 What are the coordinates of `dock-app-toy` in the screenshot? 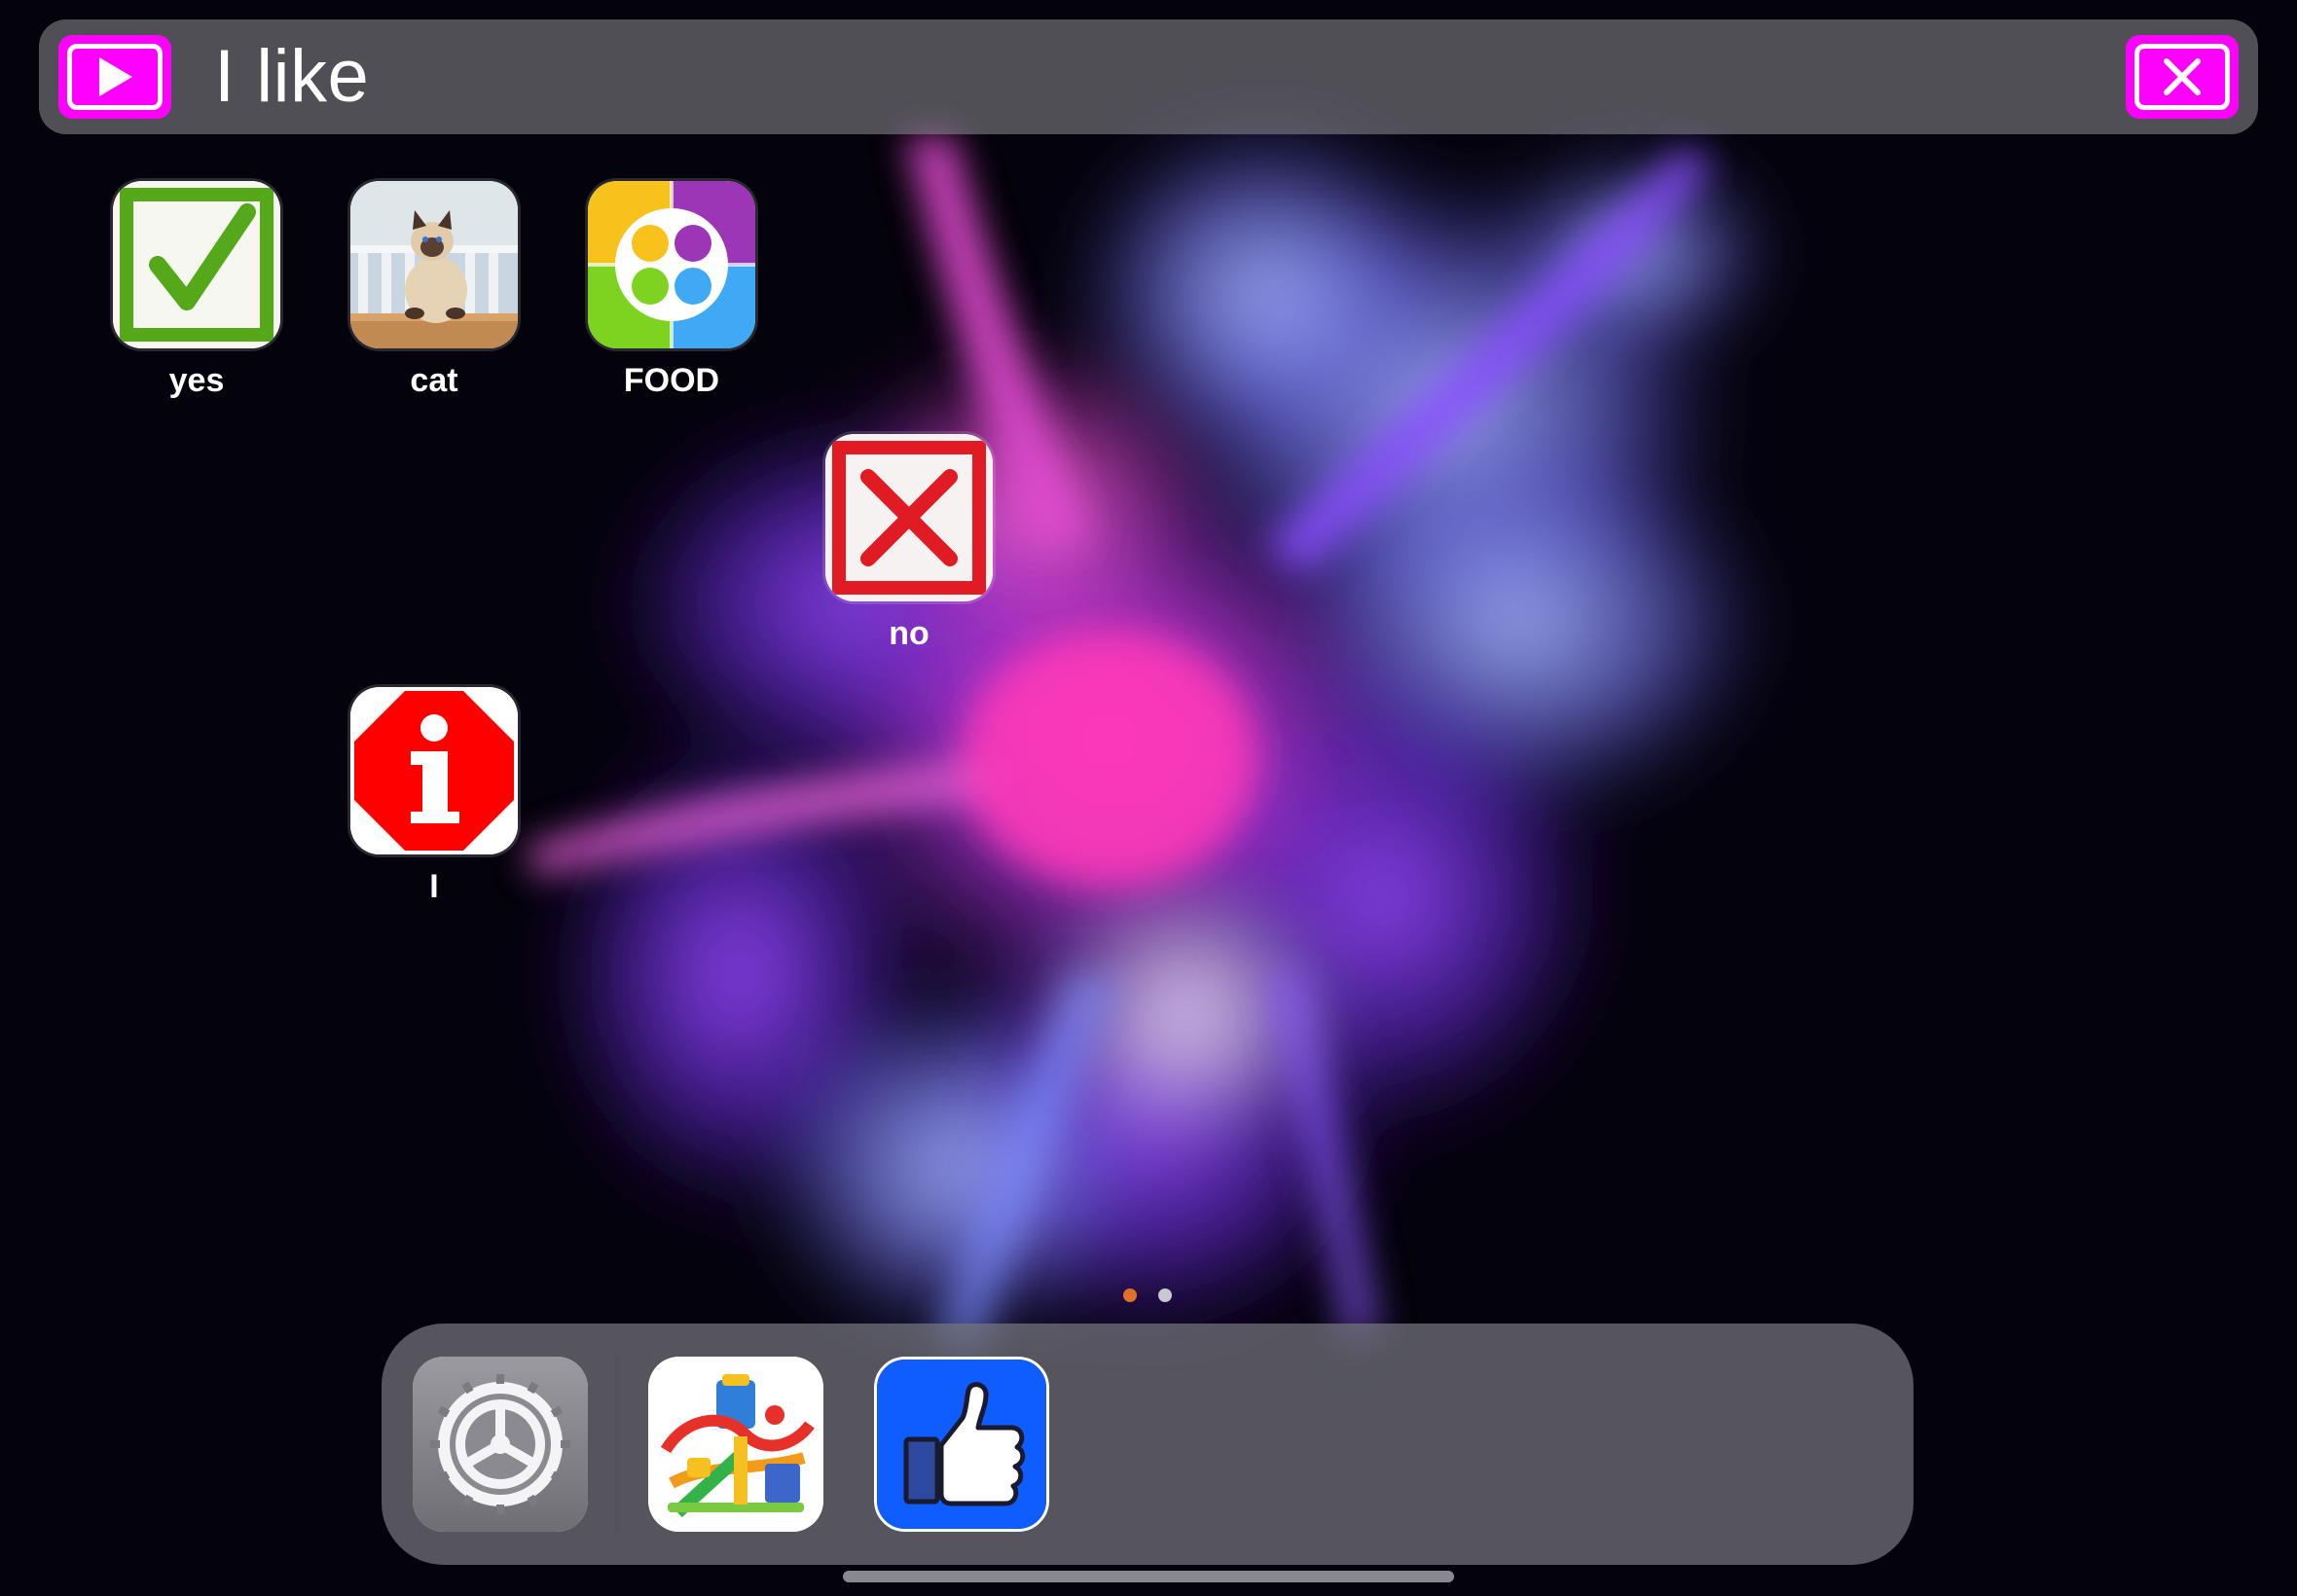 It's located at (735, 1444).